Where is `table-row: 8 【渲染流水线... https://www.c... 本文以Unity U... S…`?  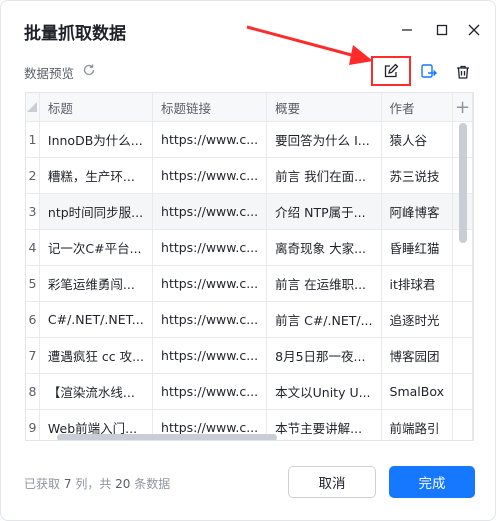
table-row: 8 【渲染流水线... https://www.c... 本文以Unity U... S… is located at coordinates (249, 391).